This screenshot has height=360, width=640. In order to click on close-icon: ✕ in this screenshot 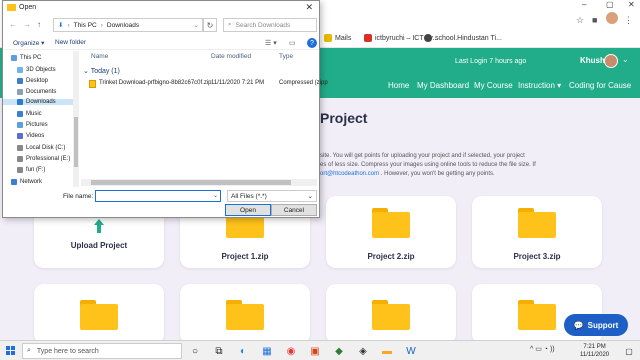, I will do `click(309, 7)`.